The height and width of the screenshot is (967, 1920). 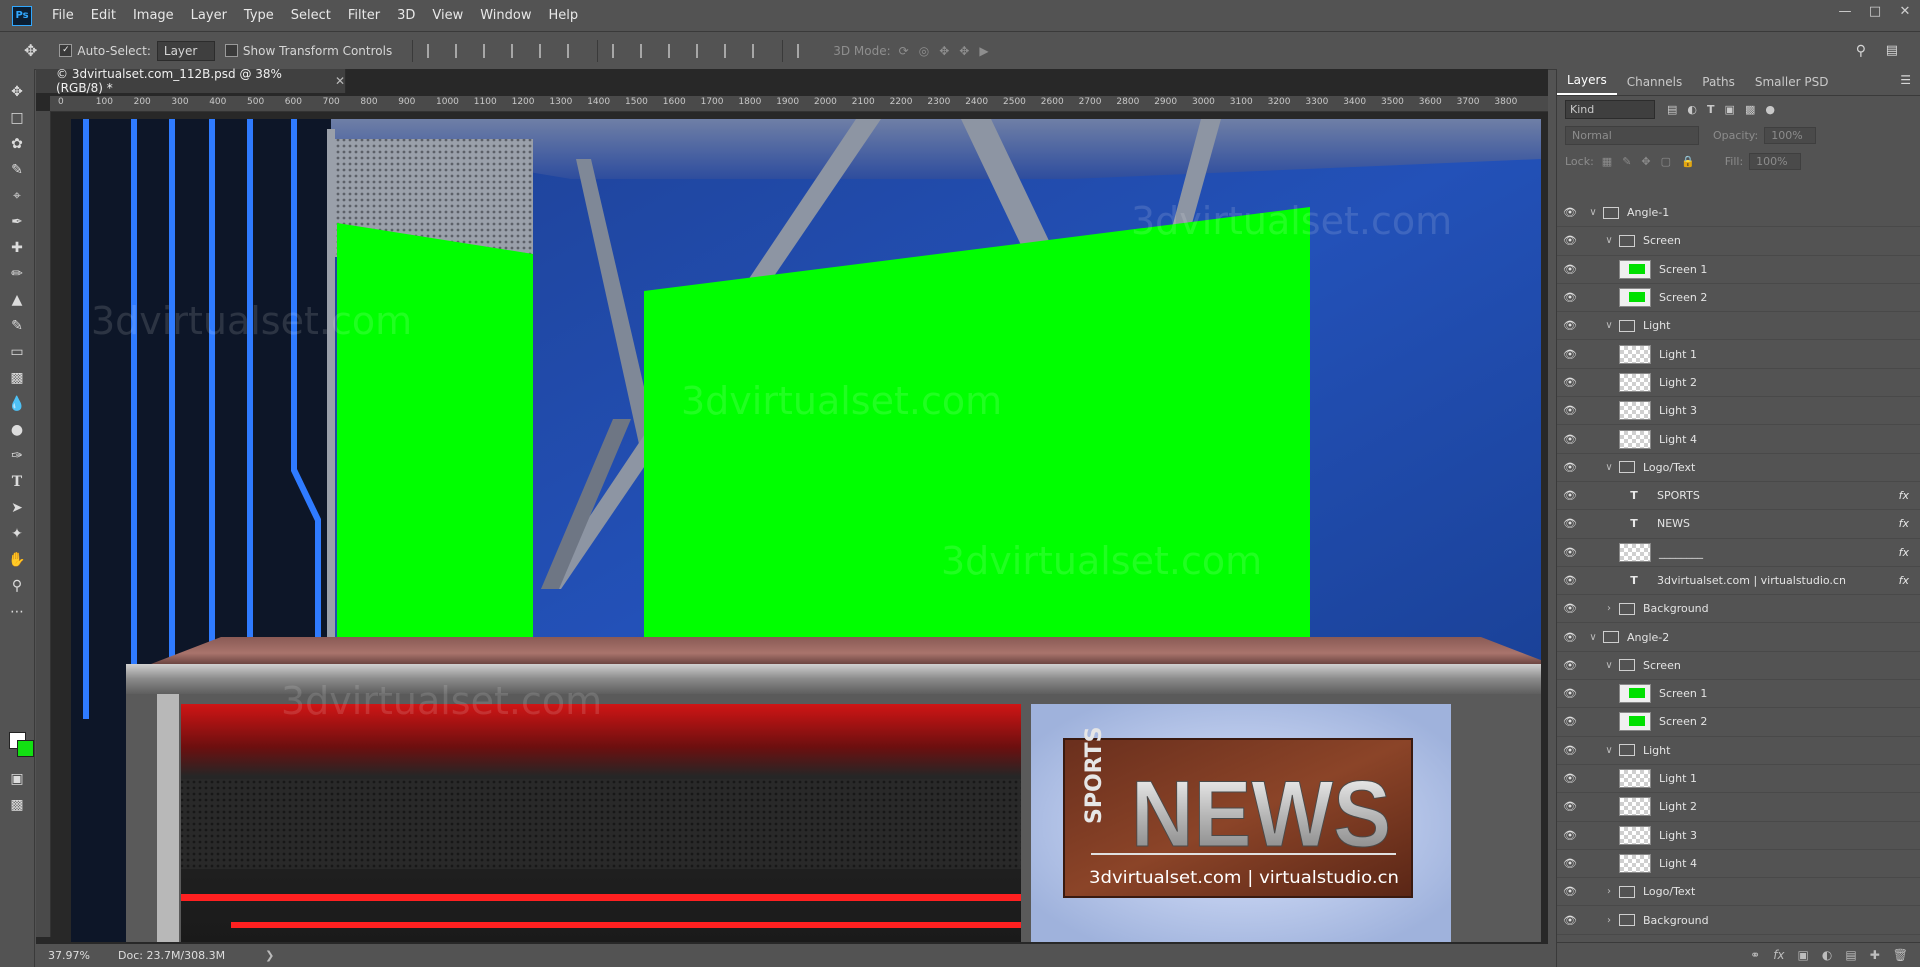 I want to click on close-icon: ✕, so click(x=1905, y=11).